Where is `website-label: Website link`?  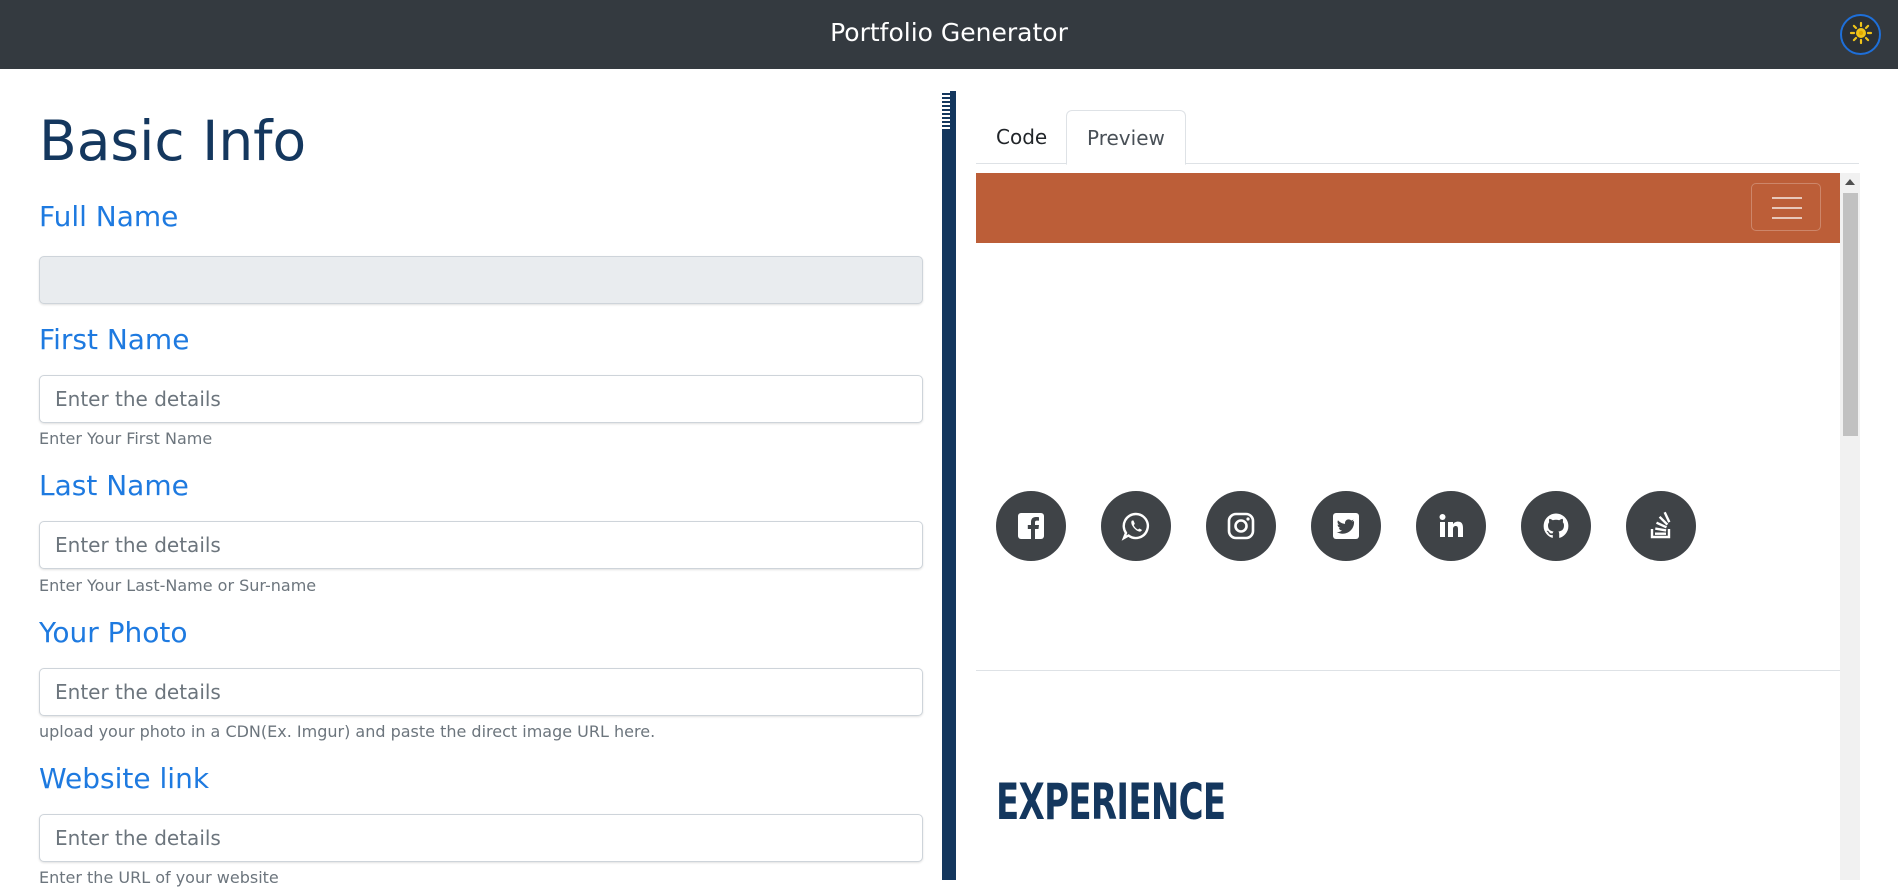 website-label: Website link is located at coordinates (124, 778).